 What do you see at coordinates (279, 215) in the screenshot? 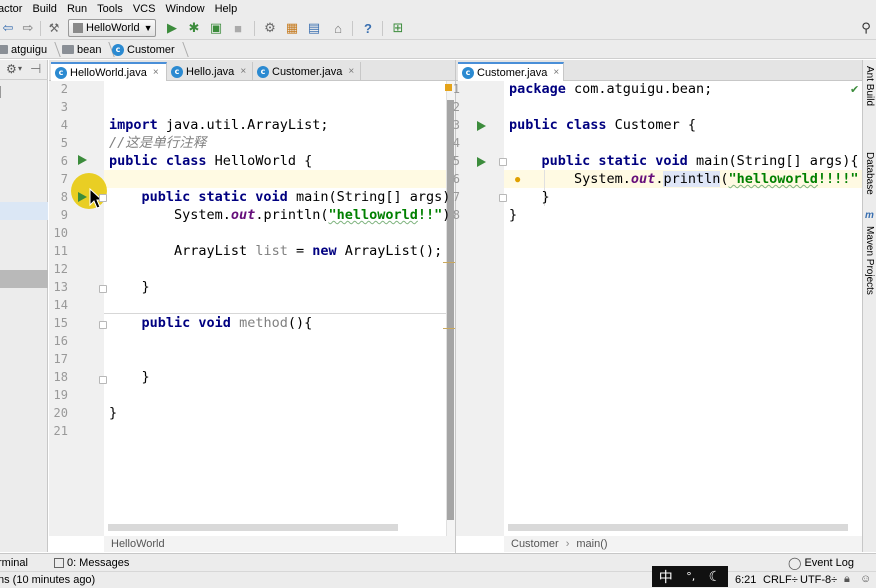
I see `code-line: System.out.println("helloworld!!")` at bounding box center [279, 215].